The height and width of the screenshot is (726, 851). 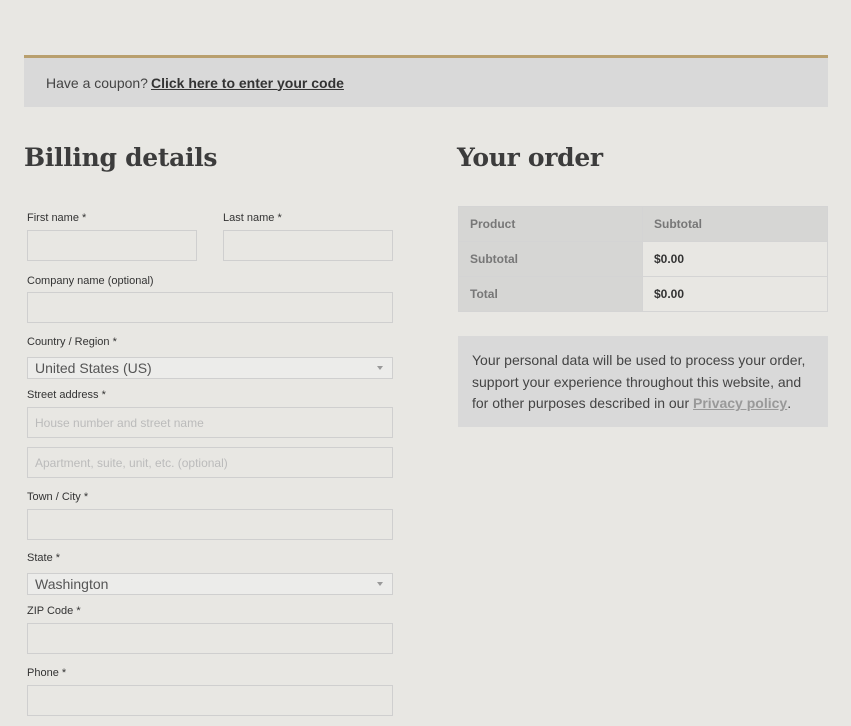 I want to click on enter-coupon-link: Click here to enter your code, so click(x=247, y=83).